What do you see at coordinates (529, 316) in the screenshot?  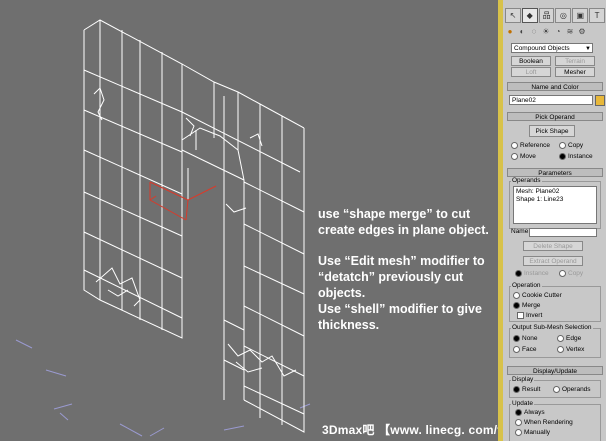 I see `invert-checkbox: Invert` at bounding box center [529, 316].